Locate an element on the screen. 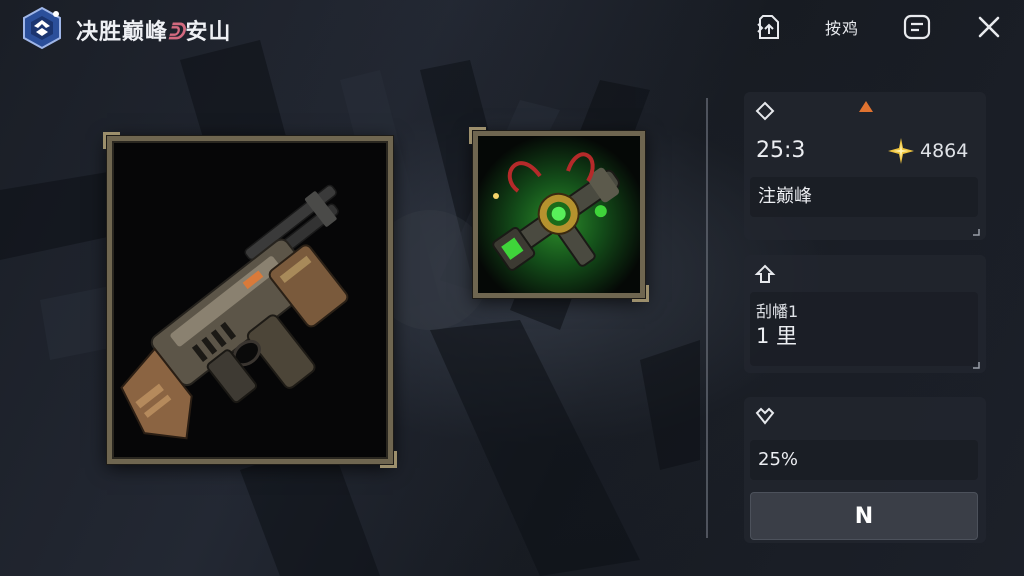 Image resolution: width=1024 pixels, height=576 pixels. game-title: 决胜巅峰ᕲ安山 is located at coordinates (153, 30).